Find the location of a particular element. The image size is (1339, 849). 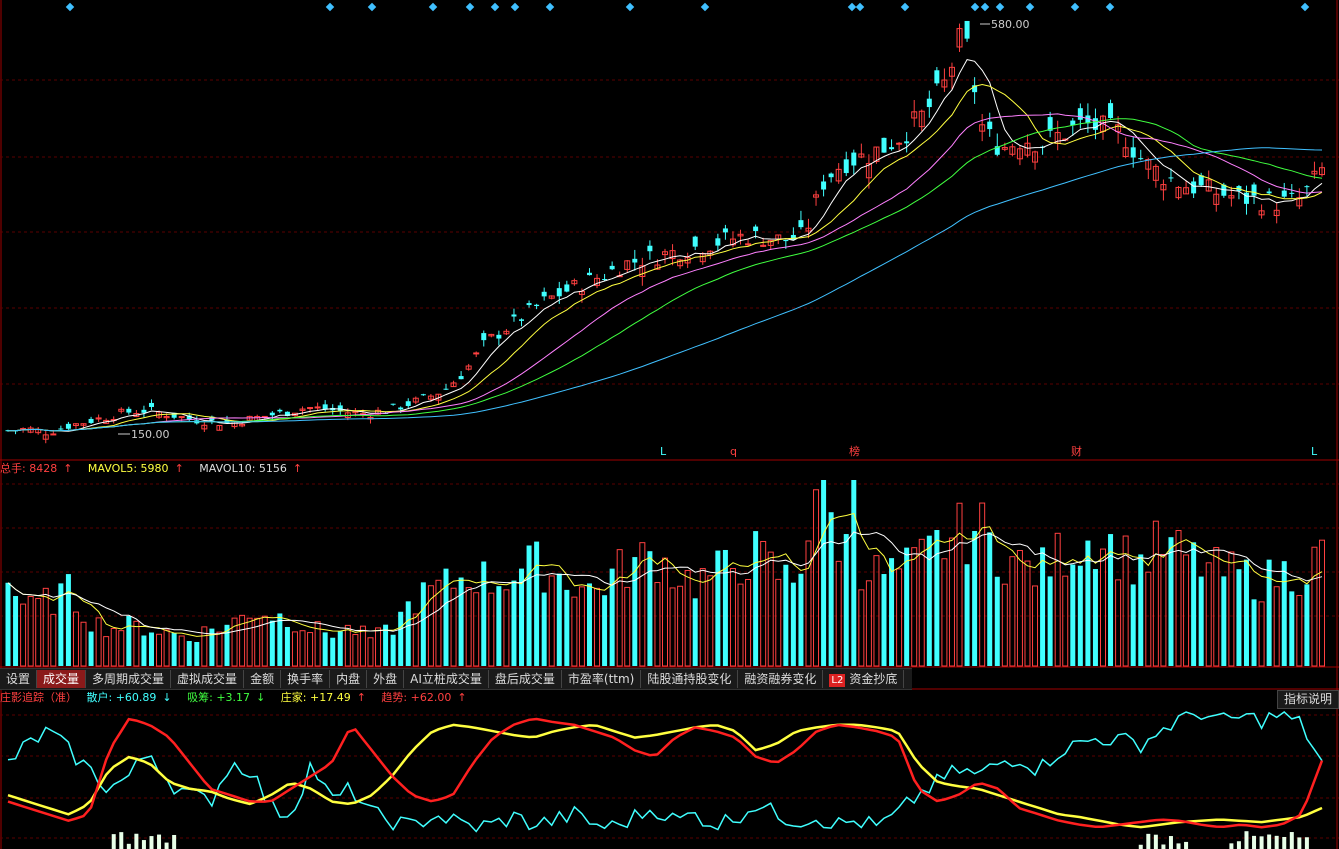

tab-volume: 成交量 is located at coordinates (62, 679).